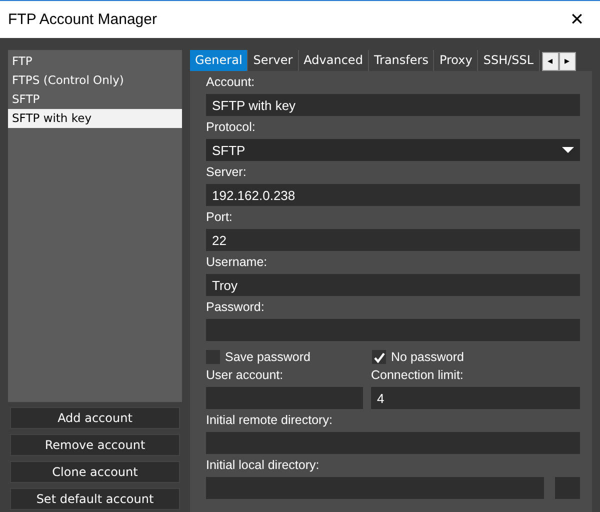 Image resolution: width=600 pixels, height=512 pixels. Describe the element at coordinates (550, 61) in the screenshot. I see `scroll-left-button: ◂` at that location.